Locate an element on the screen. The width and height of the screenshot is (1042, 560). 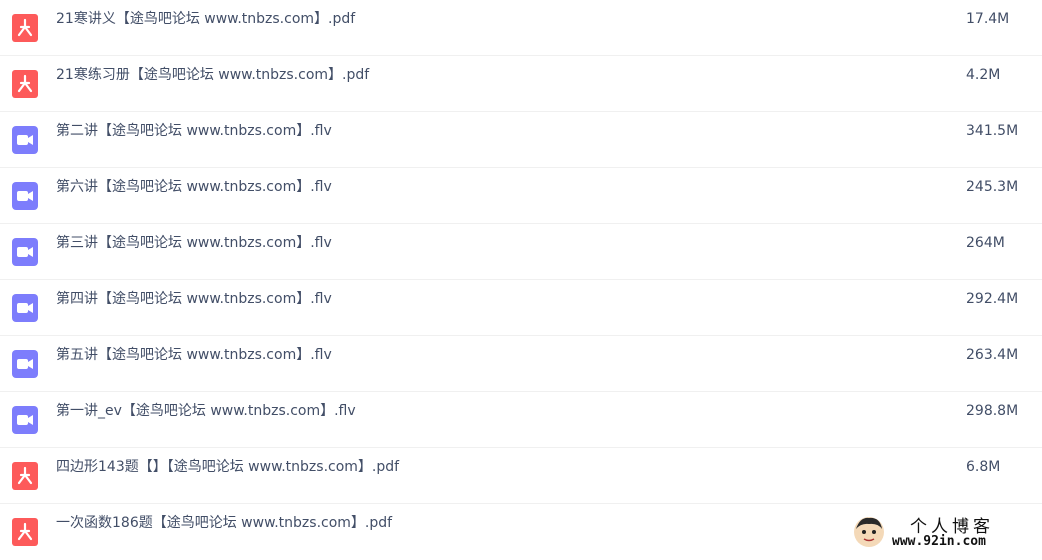
watermark-url: www.92in.com is located at coordinates (939, 541).